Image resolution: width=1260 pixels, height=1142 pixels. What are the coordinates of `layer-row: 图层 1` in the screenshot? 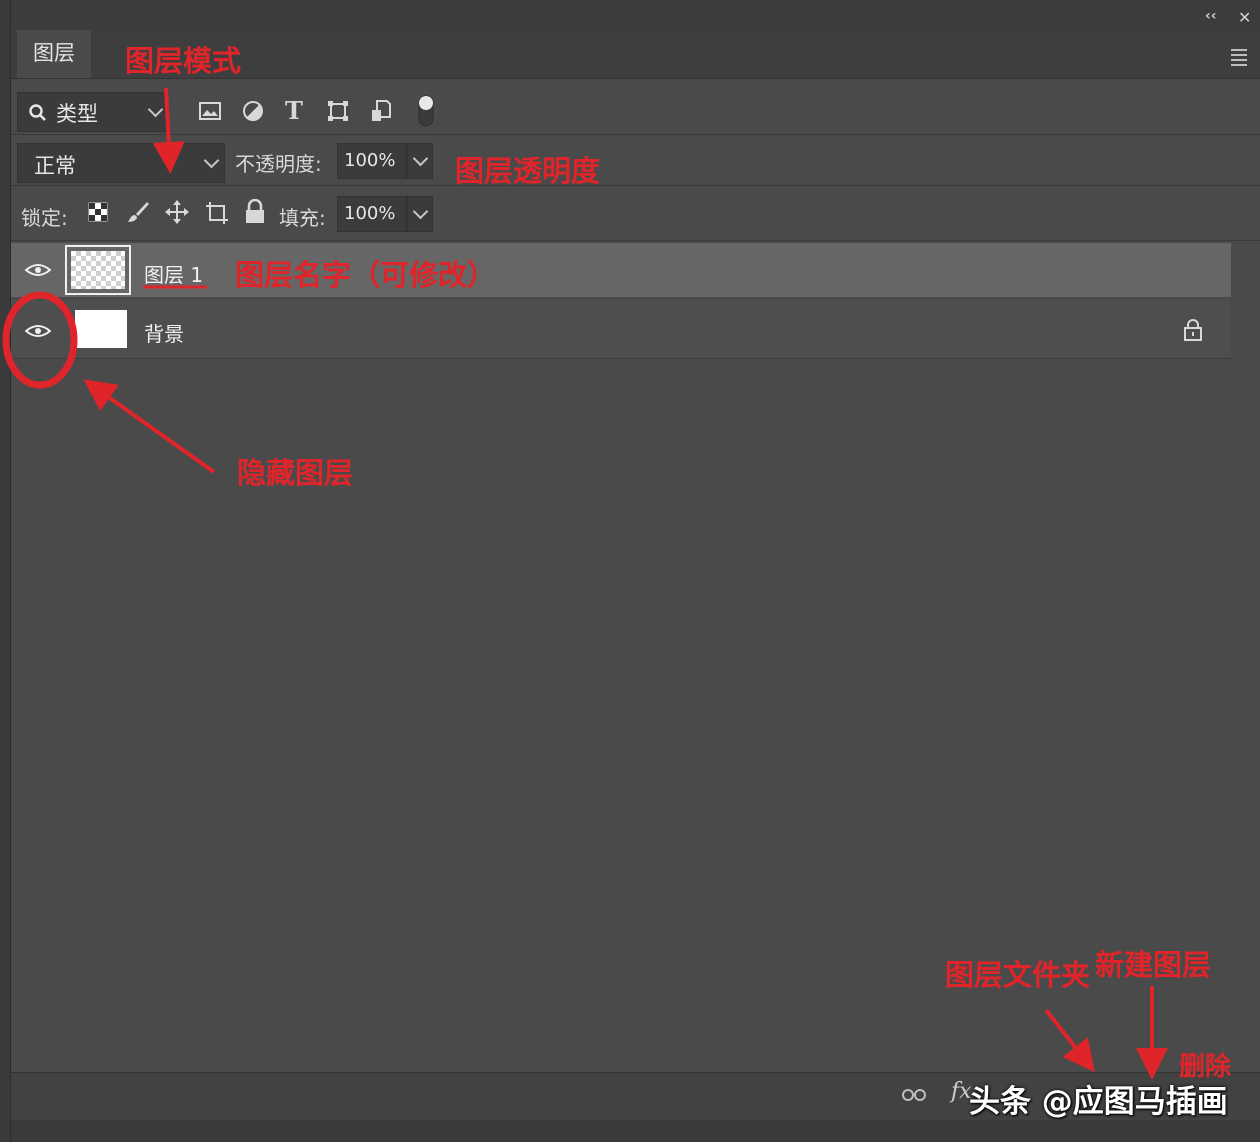 It's located at (621, 270).